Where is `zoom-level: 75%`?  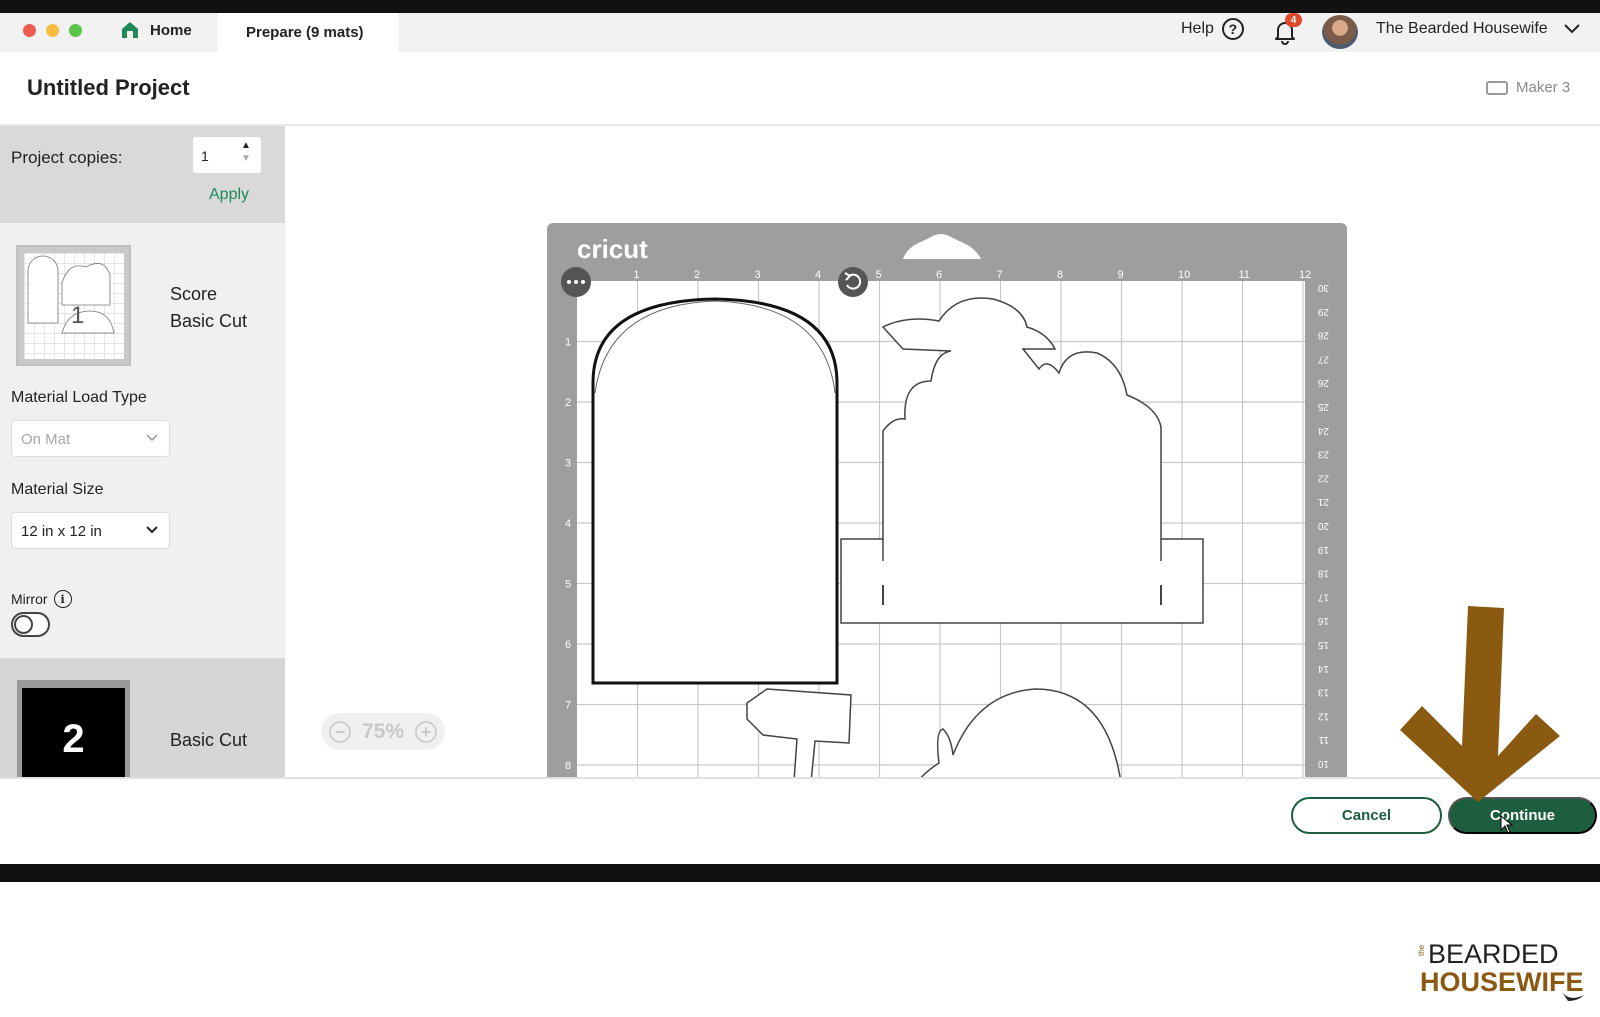
zoom-level: 75% is located at coordinates (383, 731).